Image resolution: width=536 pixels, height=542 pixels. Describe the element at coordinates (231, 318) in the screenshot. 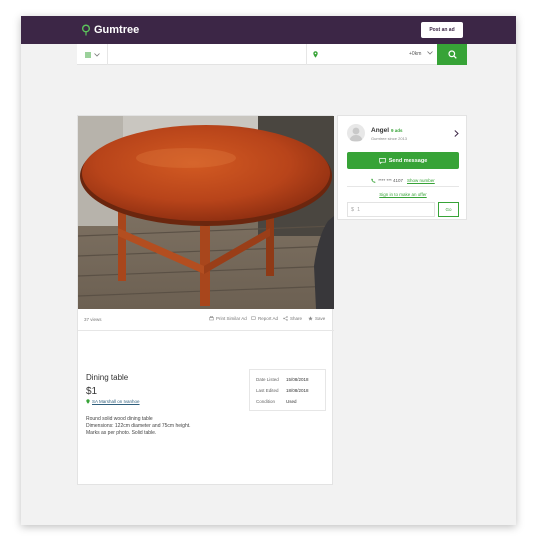

I see `print-label: Print Similar Ad` at that location.